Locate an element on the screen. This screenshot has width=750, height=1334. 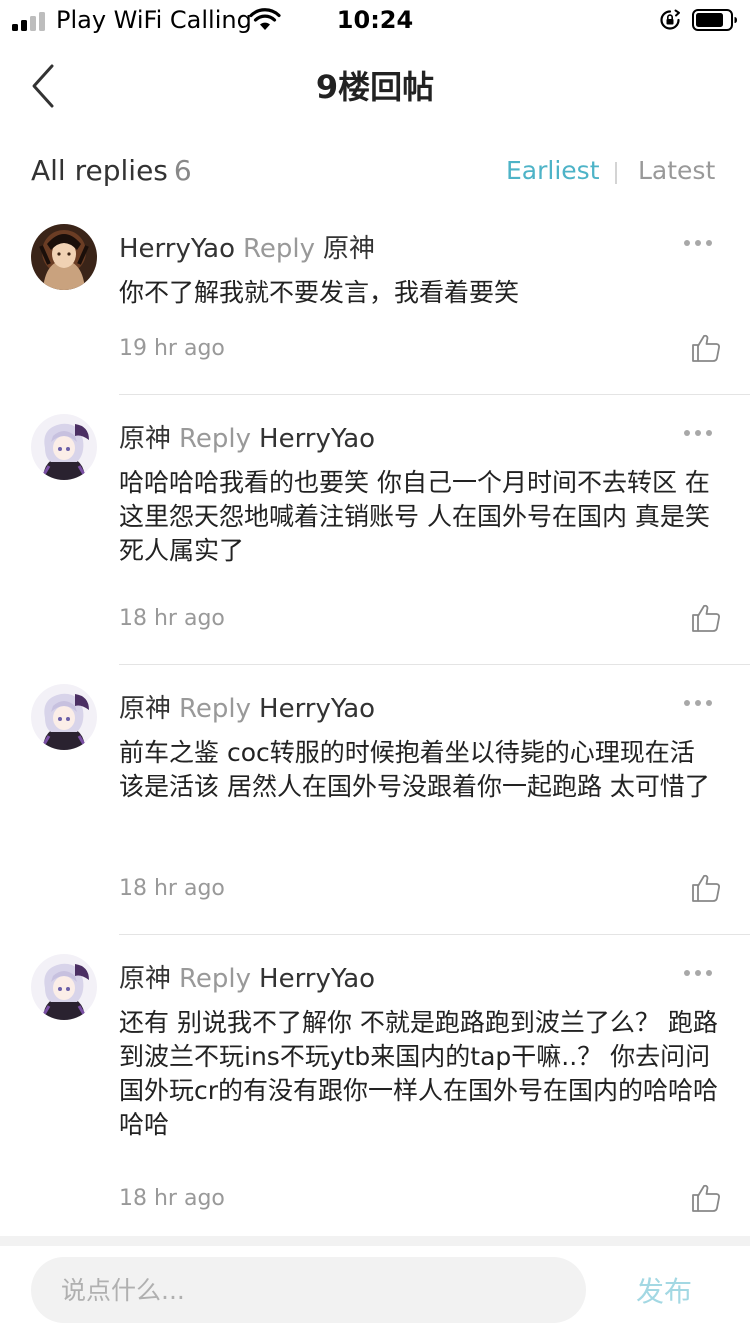
sort-earliest-tab: Earliest is located at coordinates (553, 170).